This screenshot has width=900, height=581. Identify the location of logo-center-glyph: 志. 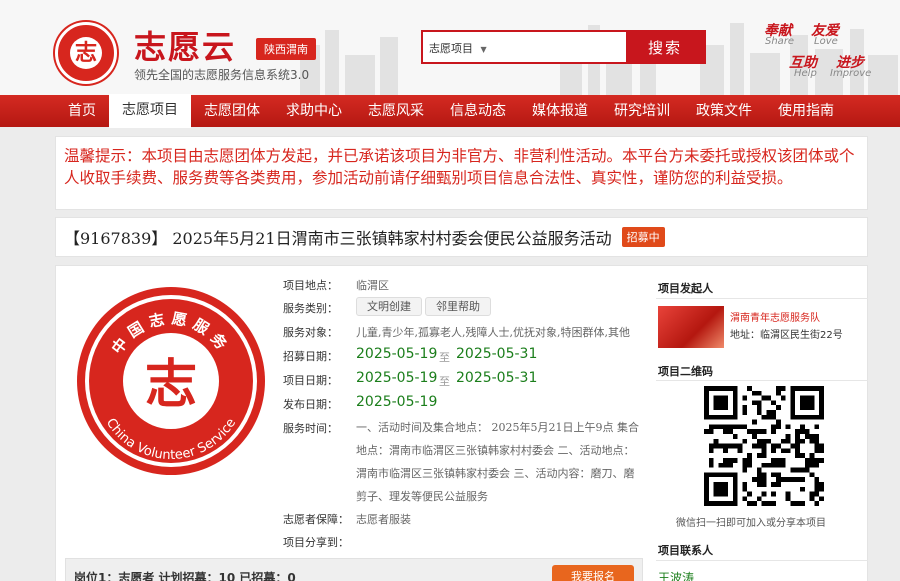
(171, 384).